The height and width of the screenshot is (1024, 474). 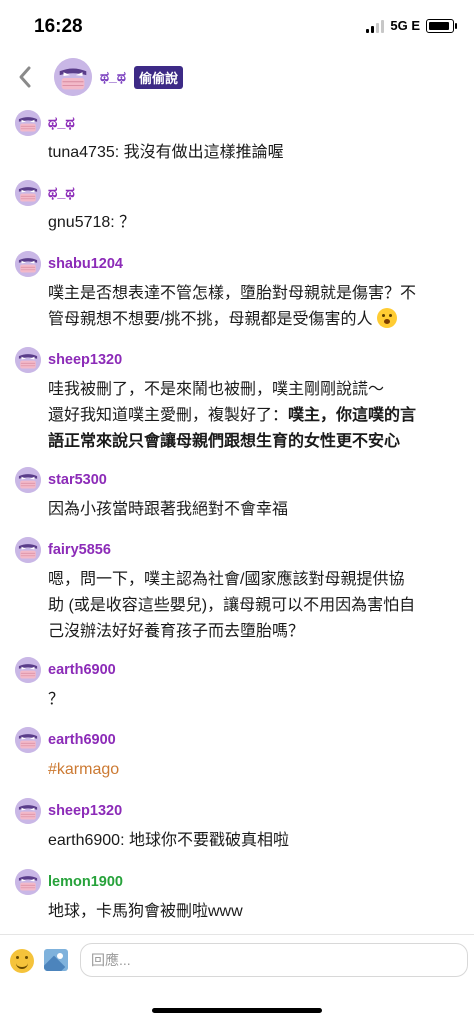 What do you see at coordinates (176, 631) in the screenshot?
I see `text-segment: 己沒辦法好好養育孩子而去墮胎嗎？` at bounding box center [176, 631].